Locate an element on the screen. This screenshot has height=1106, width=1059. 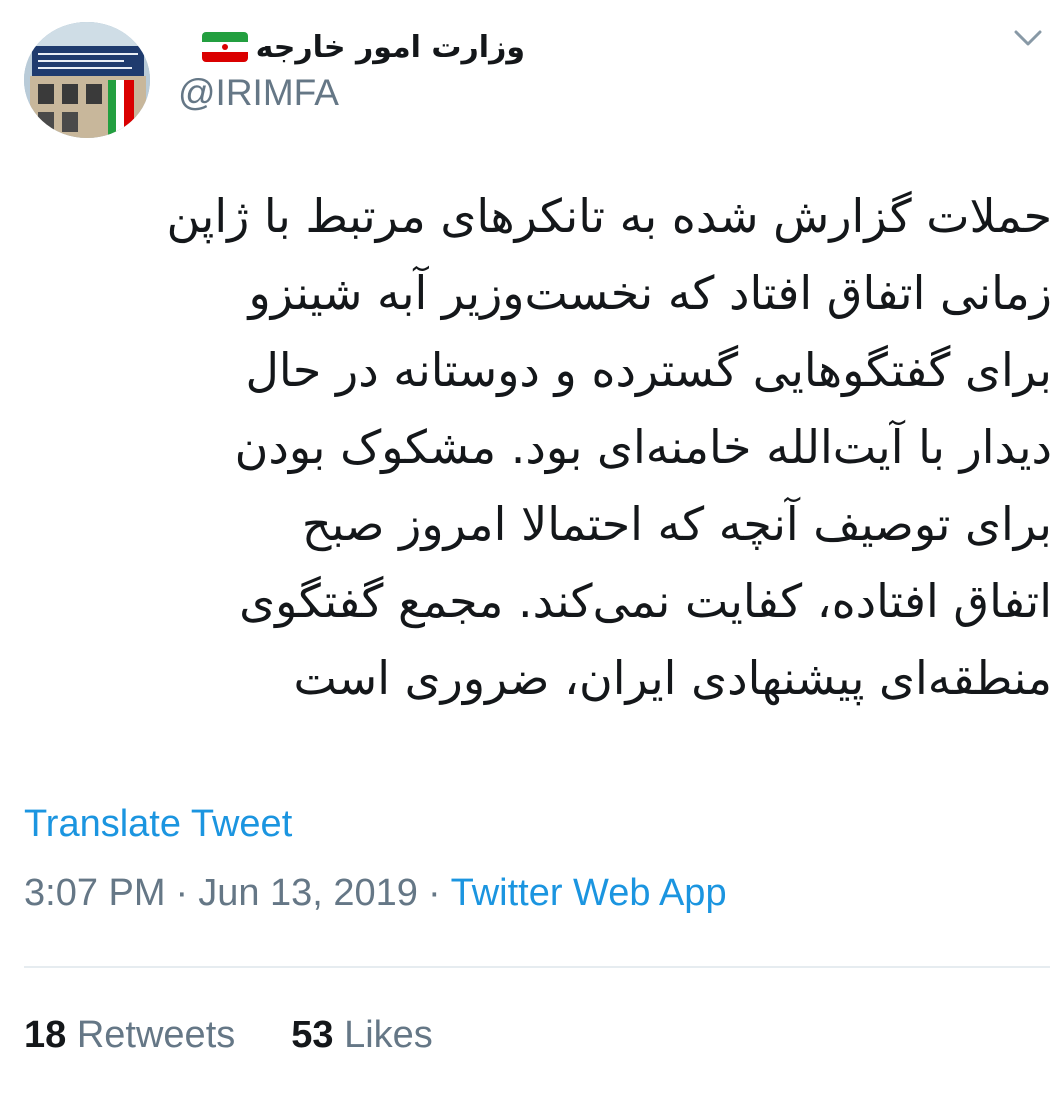
tweet-stats: 18 Retweets 53 Likes is located at coordinates (228, 1035).